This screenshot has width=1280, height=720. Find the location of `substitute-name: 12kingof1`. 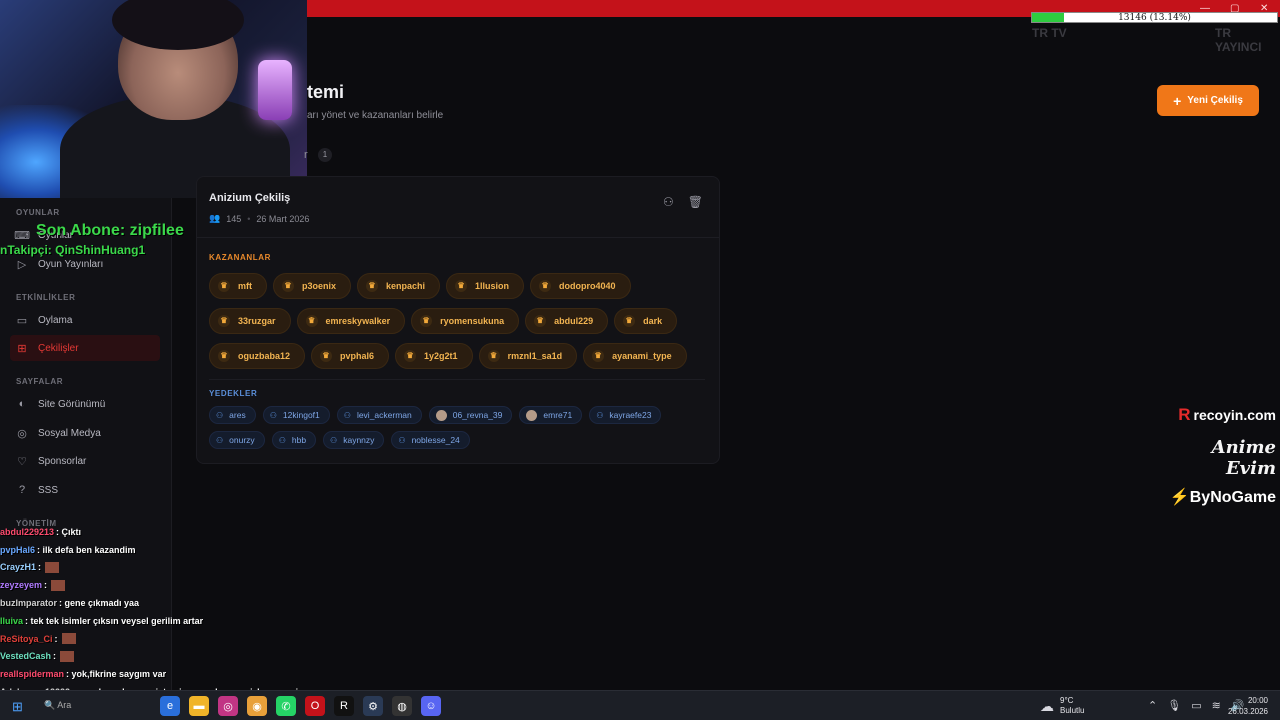

substitute-name: 12kingof1 is located at coordinates (301, 415).